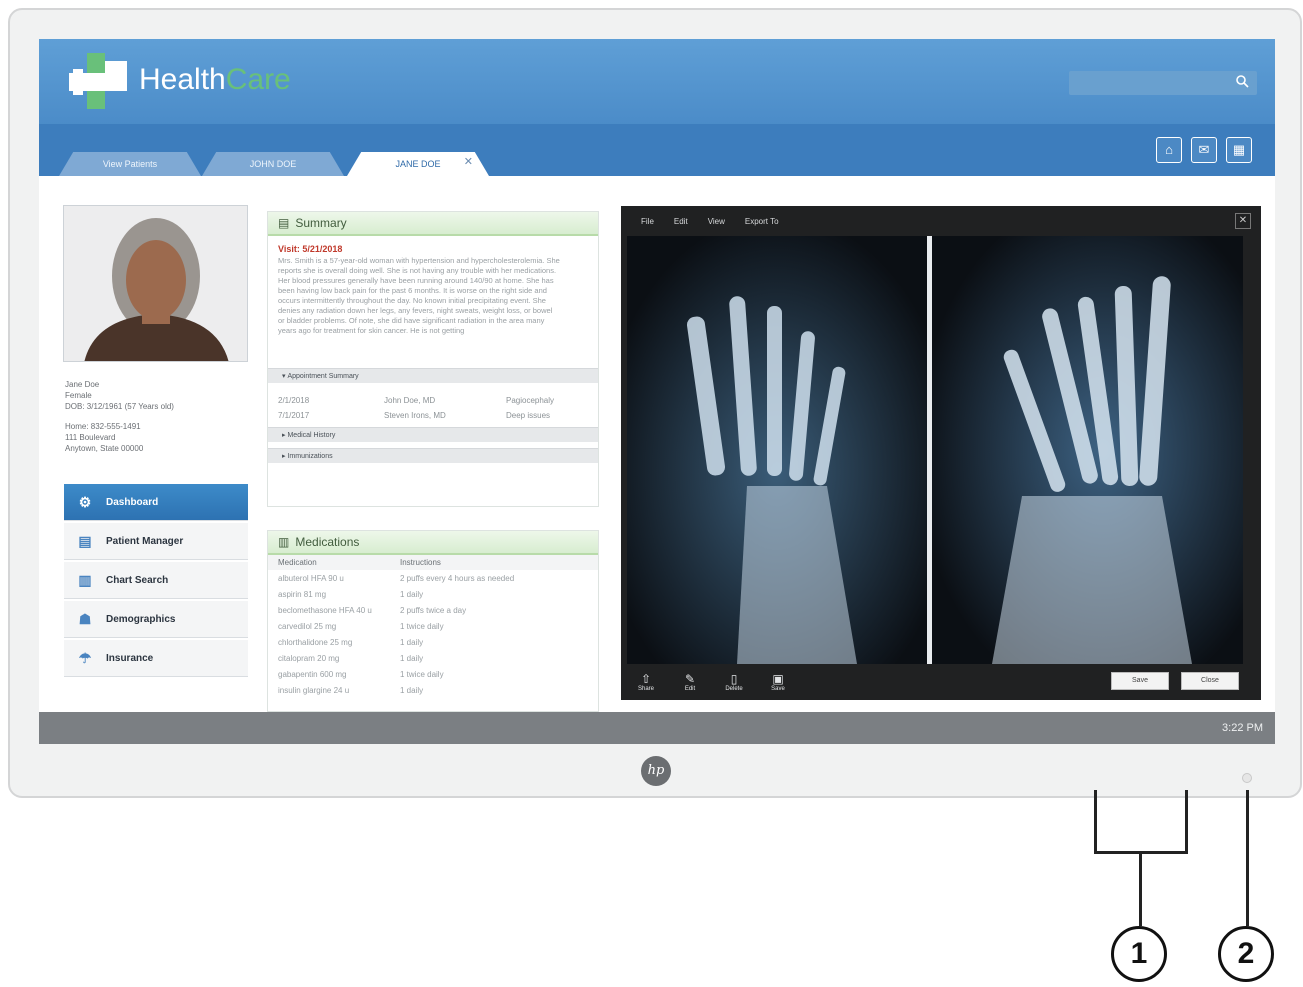 This screenshot has width=1303, height=987. Describe the element at coordinates (1140, 681) in the screenshot. I see `save-button: Save` at that location.